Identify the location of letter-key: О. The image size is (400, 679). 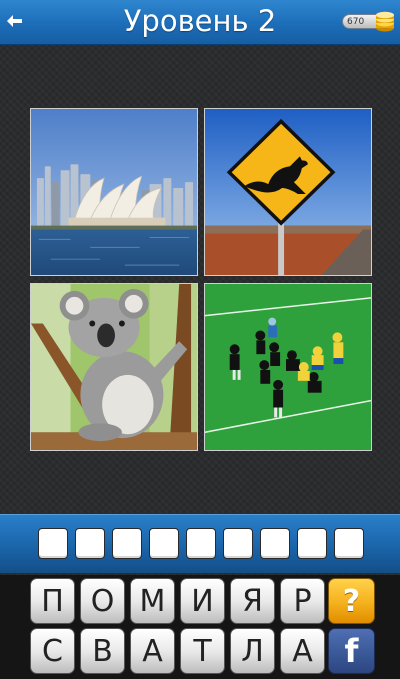
(102, 601).